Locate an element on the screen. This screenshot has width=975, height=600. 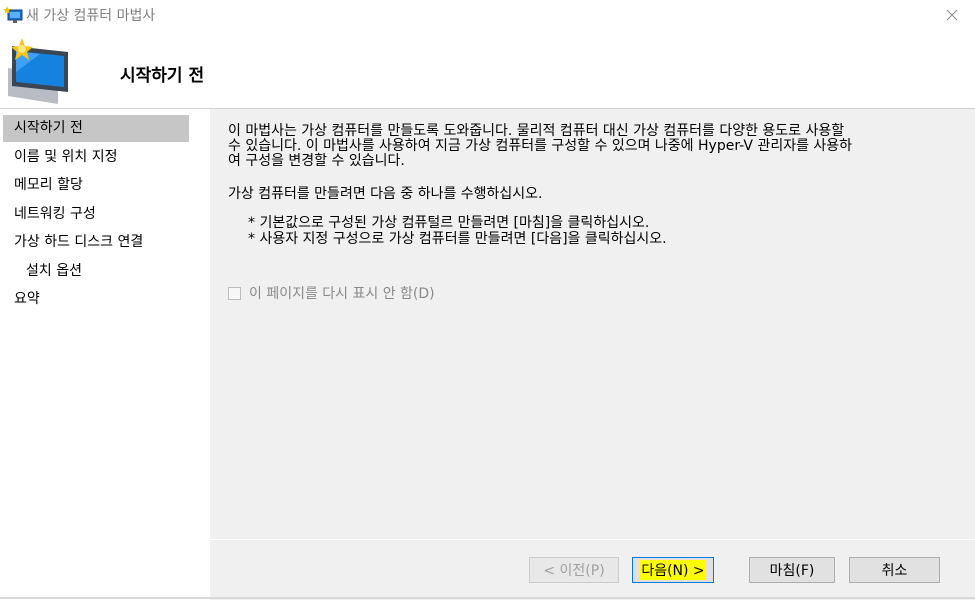
do-not-show-again-option: 이 페이지를 다시 표시 안 함(D) is located at coordinates (331, 293).